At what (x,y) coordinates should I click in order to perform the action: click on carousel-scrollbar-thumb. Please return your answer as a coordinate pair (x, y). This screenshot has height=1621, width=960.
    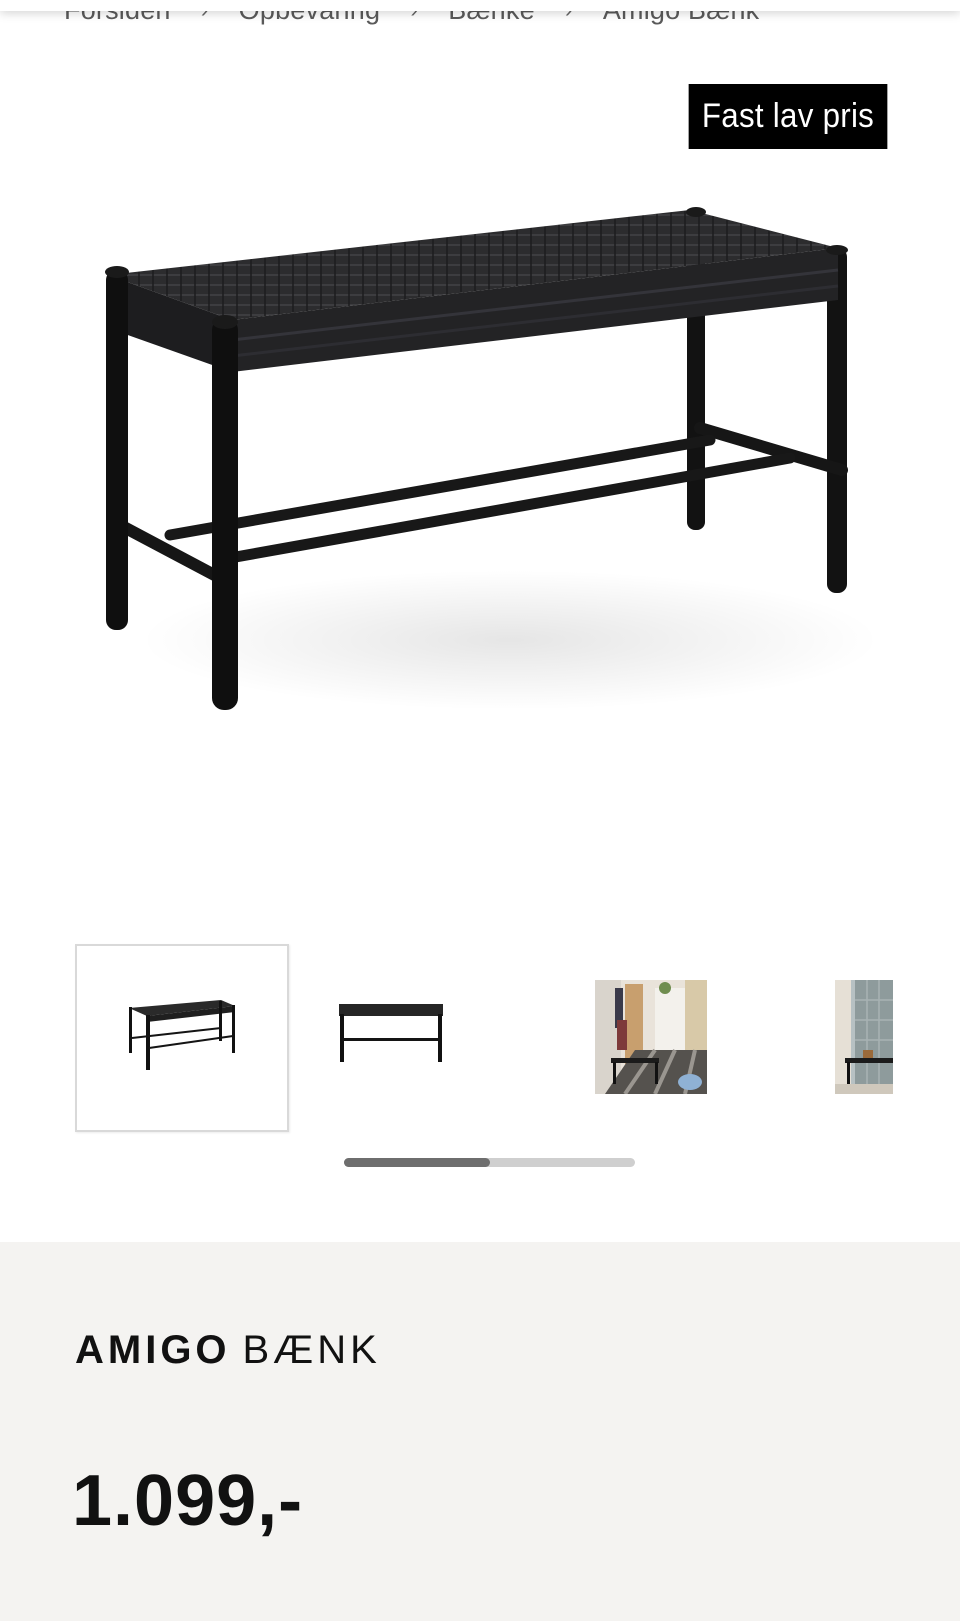
    Looking at the image, I should click on (417, 1162).